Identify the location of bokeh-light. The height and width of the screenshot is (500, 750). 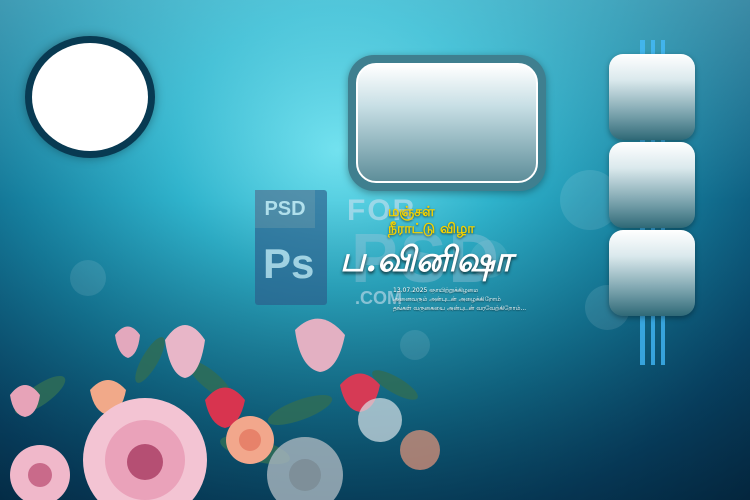
(88, 278).